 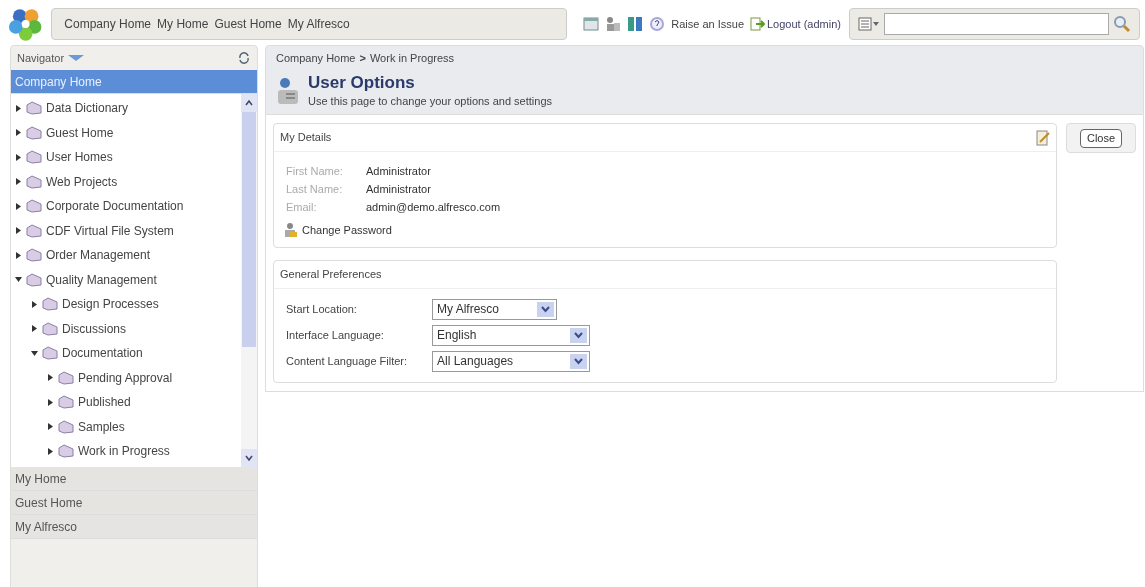 I want to click on change-password-link: Change Password, so click(x=347, y=230).